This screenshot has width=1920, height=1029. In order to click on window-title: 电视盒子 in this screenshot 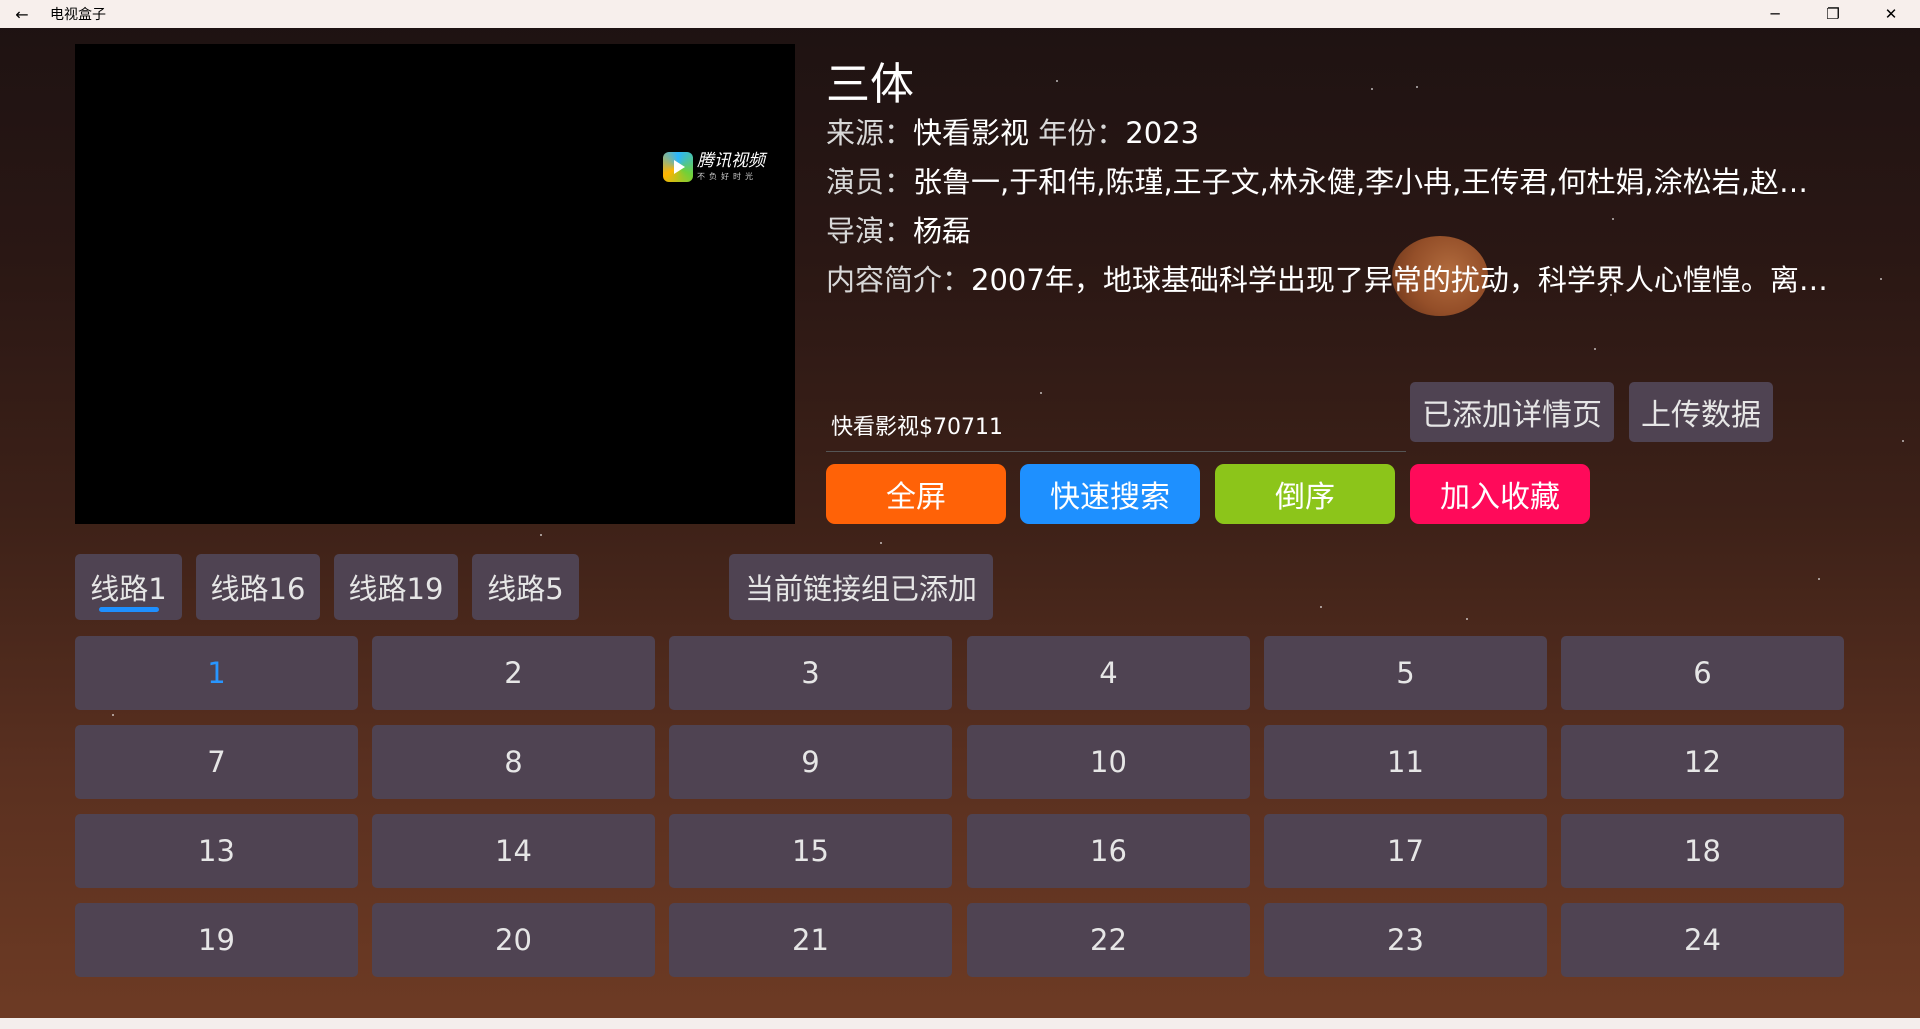, I will do `click(78, 15)`.